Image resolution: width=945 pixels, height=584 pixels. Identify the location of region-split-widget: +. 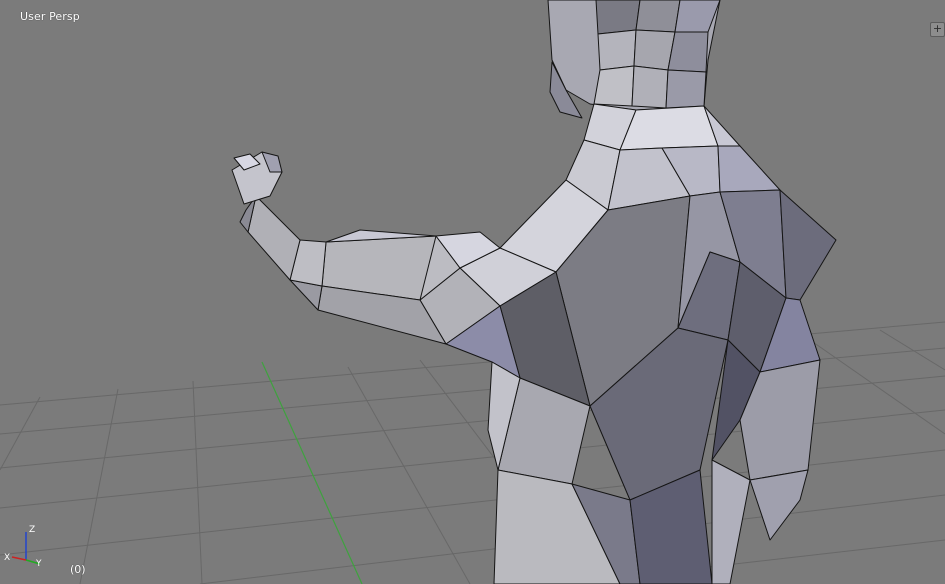
(937, 29).